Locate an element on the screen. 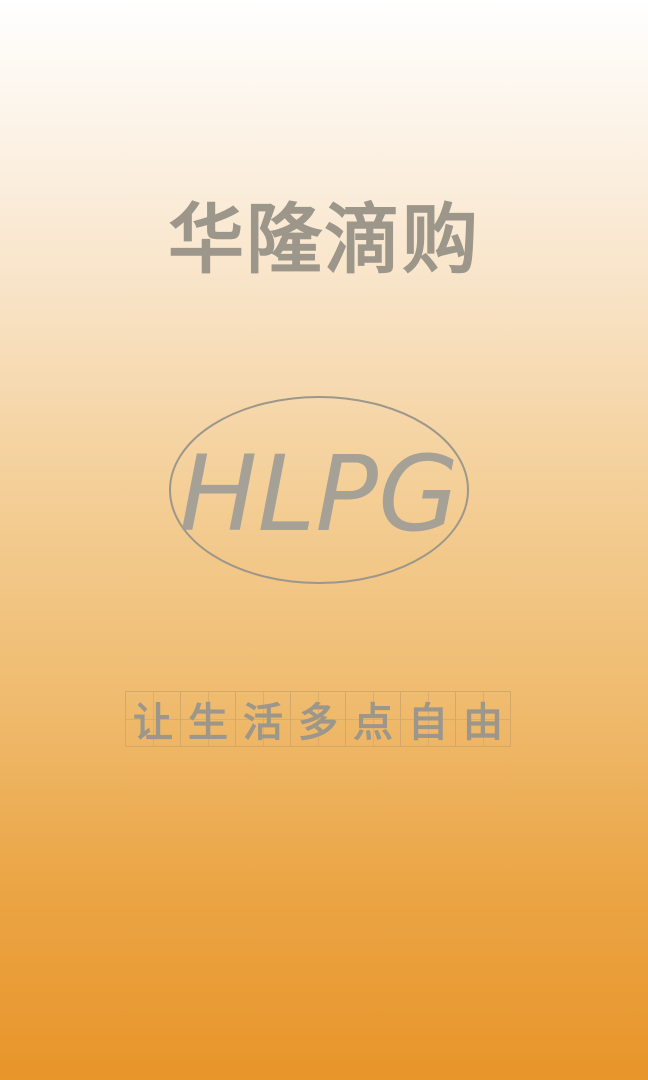 This screenshot has width=648, height=1080. slogan-char: 多 is located at coordinates (318, 723).